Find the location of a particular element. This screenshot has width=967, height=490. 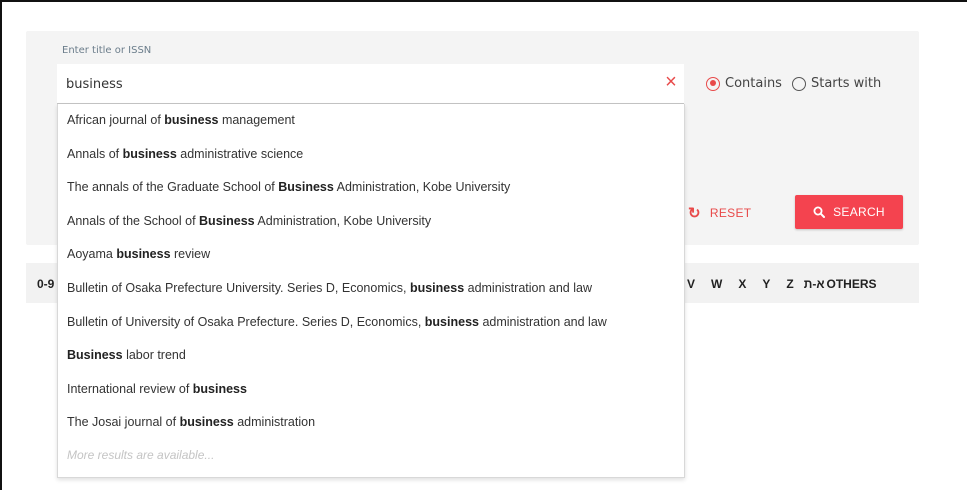

alpha-filter-hebrew: א-ת is located at coordinates (814, 284).